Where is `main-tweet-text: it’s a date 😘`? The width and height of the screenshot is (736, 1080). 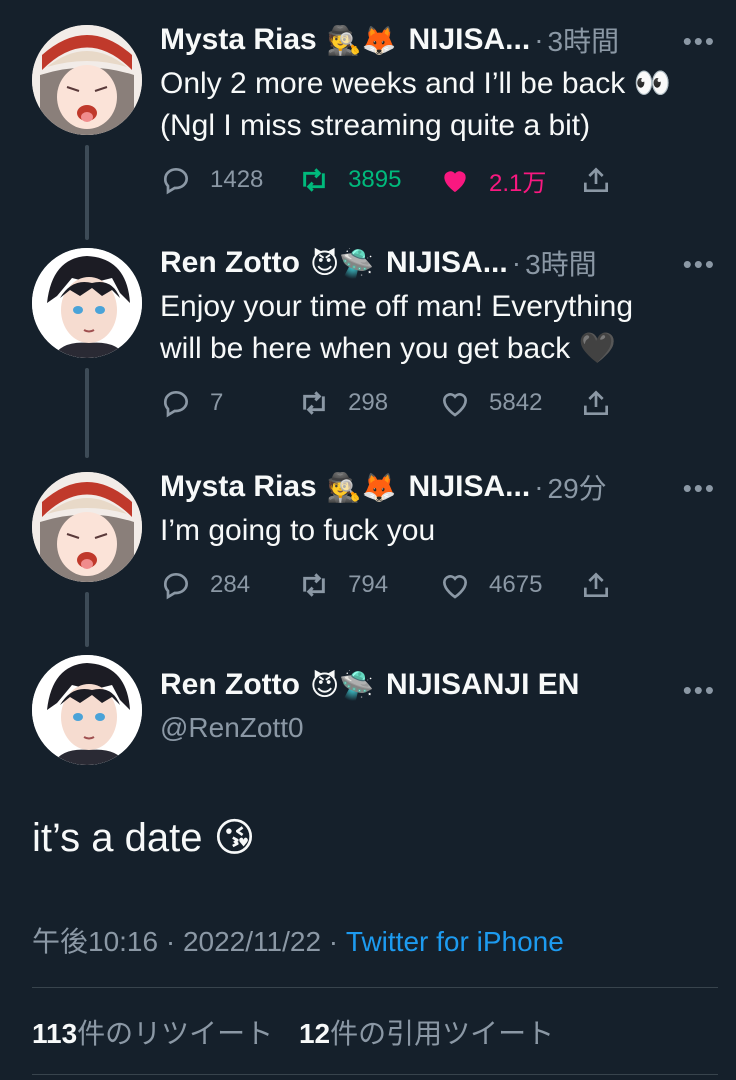 main-tweet-text: it’s a date 😘 is located at coordinates (144, 838).